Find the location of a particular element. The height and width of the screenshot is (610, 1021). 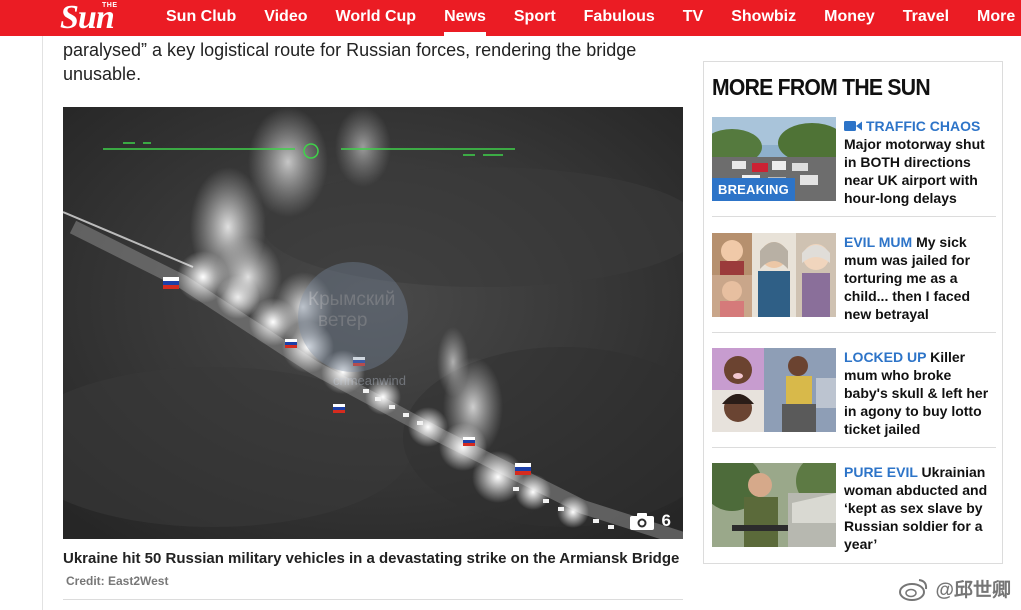

gallery-count-number: 6 is located at coordinates (666, 520).